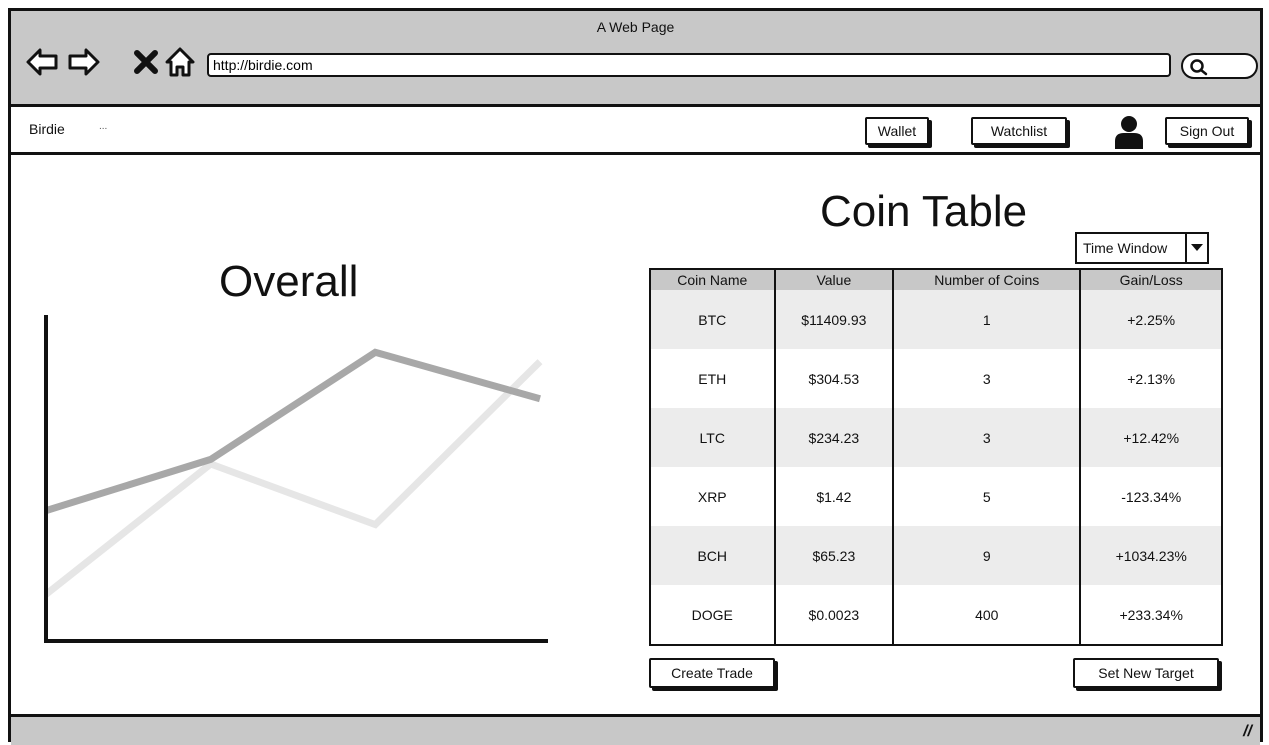  I want to click on value-cell: $0.0023, so click(833, 615).